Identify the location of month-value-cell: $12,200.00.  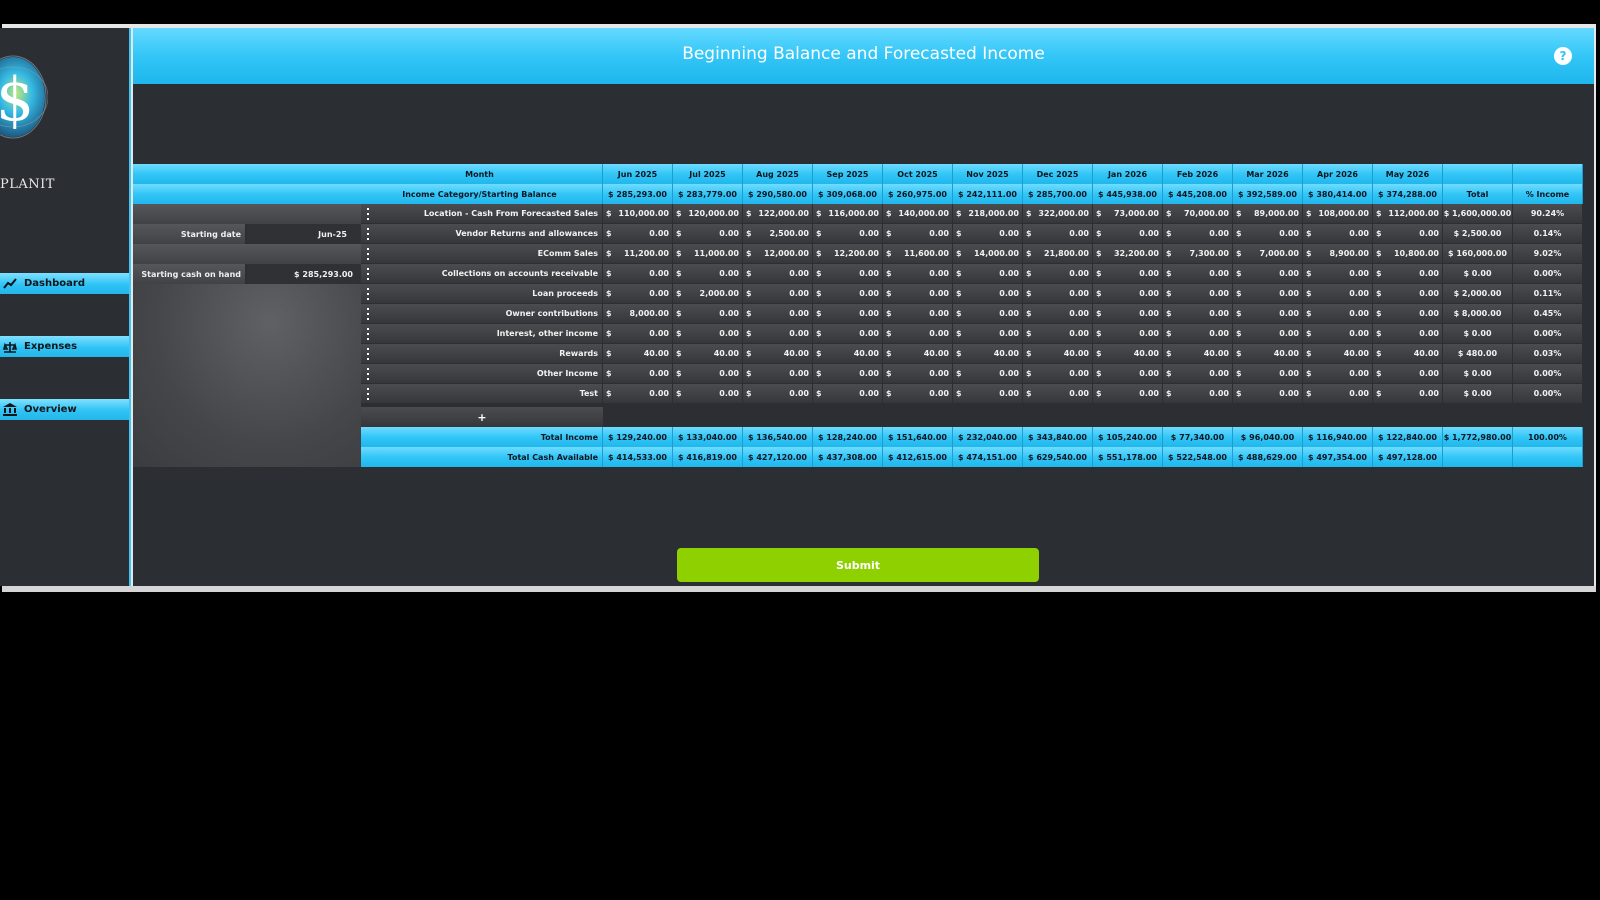
(848, 254).